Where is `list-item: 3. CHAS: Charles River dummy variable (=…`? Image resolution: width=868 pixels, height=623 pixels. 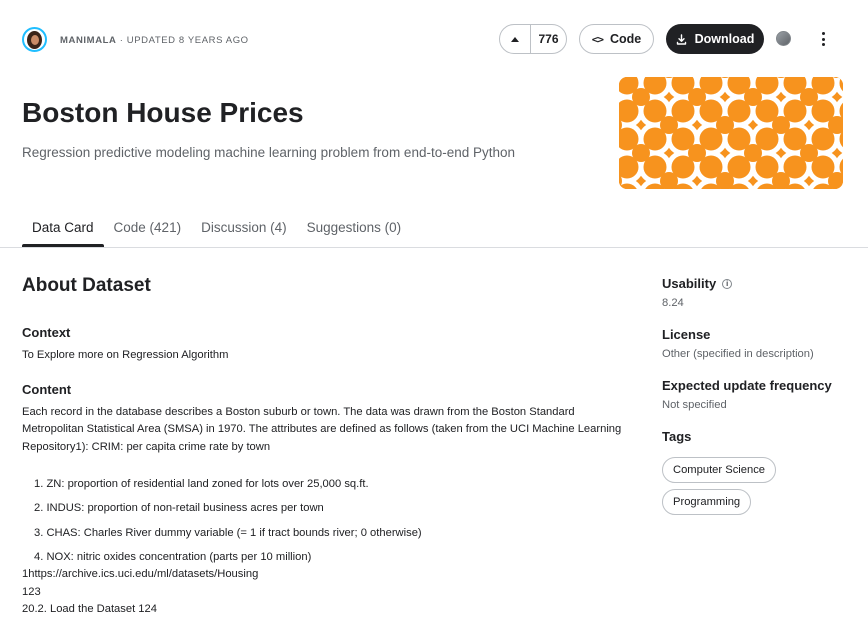 list-item: 3. CHAS: Charles River dummy variable (=… is located at coordinates (228, 532).